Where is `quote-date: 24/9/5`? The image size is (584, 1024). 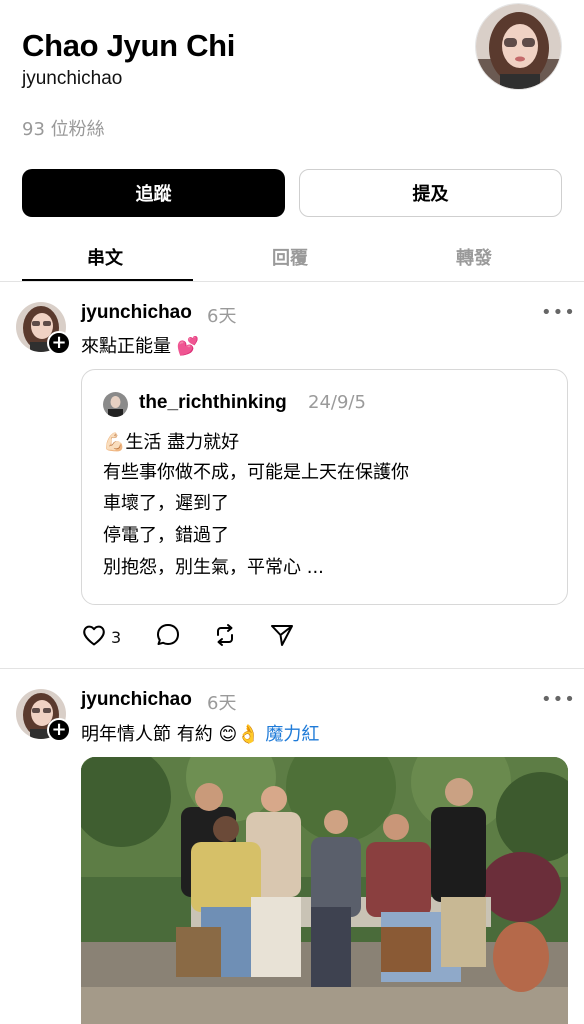
quote-date: 24/9/5 is located at coordinates (337, 402).